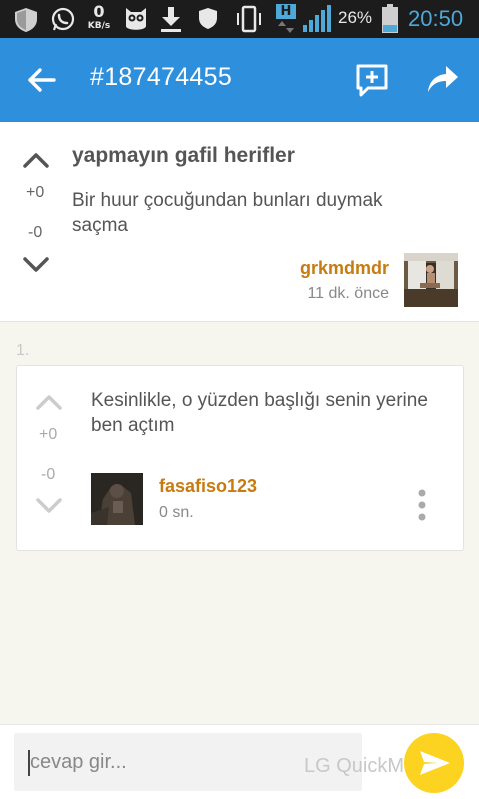 The width and height of the screenshot is (479, 799). I want to click on network-type-label: H, so click(286, 11).